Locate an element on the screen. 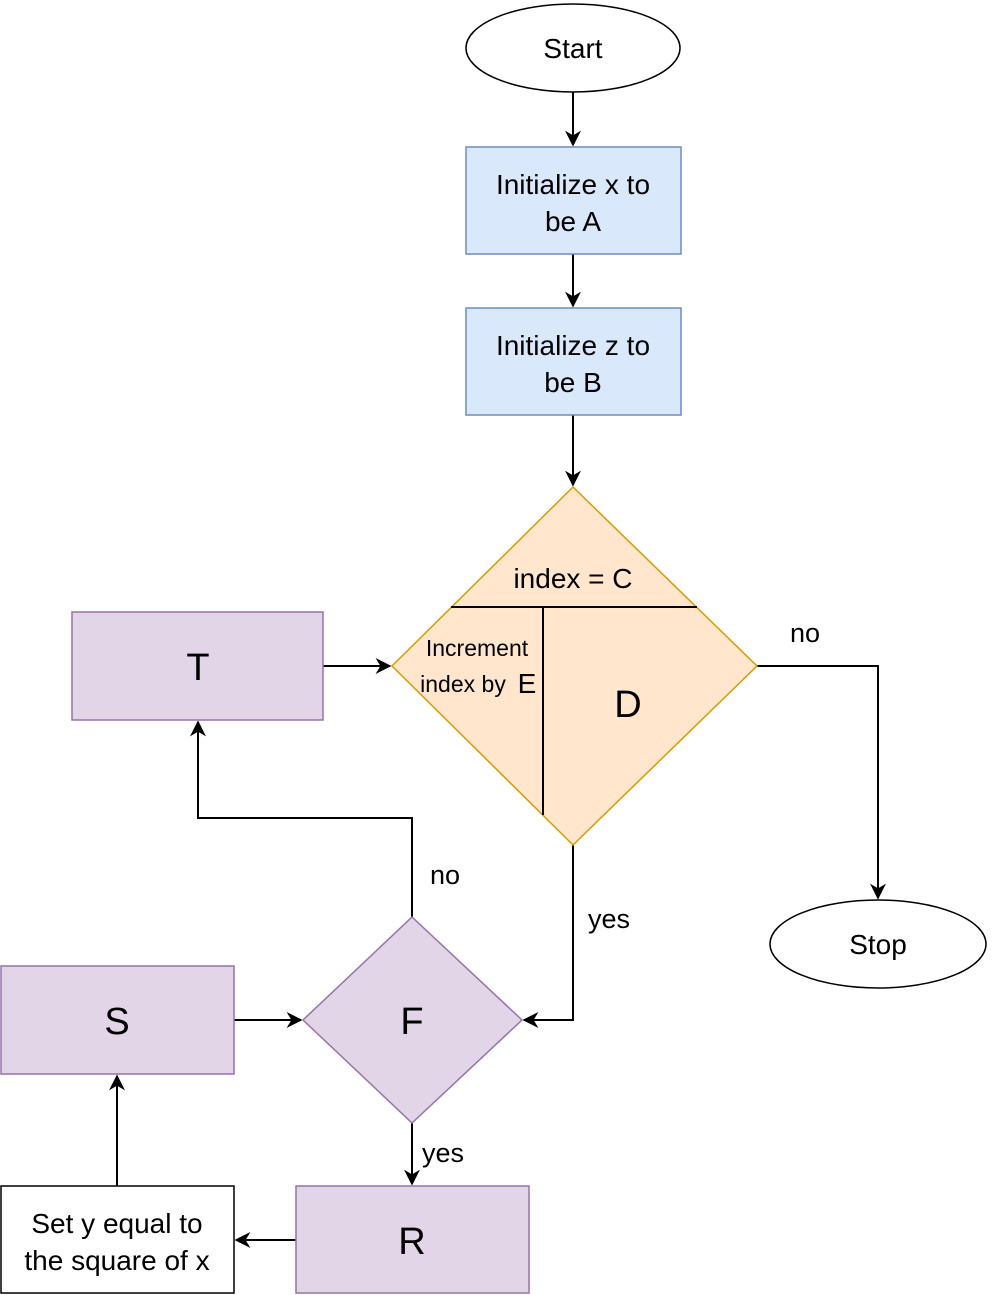  f-decision-node: F is located at coordinates (412, 1020).